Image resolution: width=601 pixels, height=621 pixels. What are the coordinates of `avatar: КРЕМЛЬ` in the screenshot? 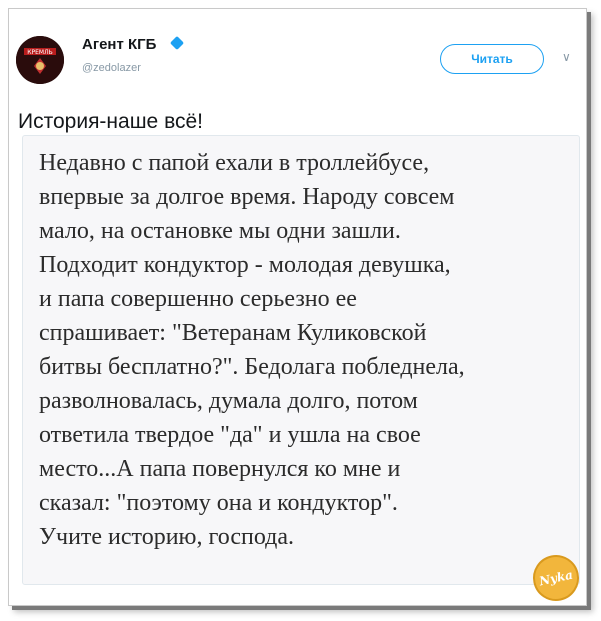 It's located at (40, 60).